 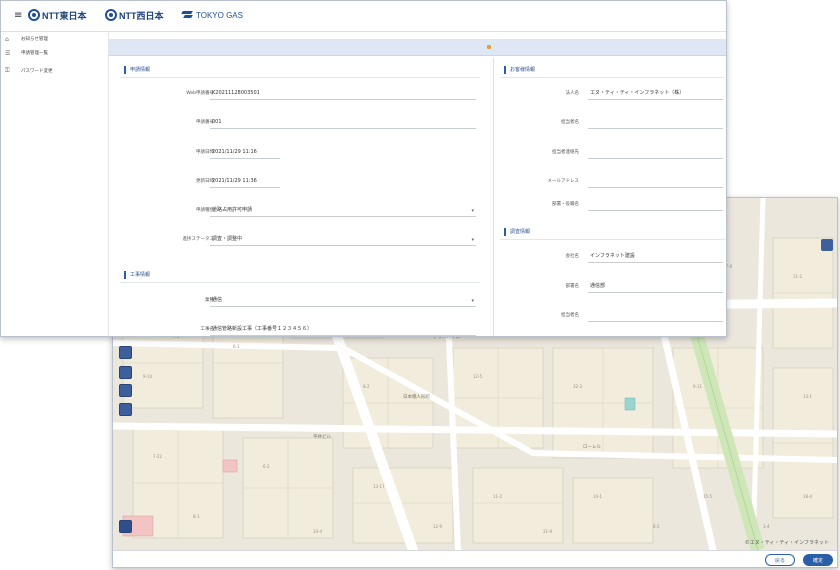 What do you see at coordinates (187, 15) in the screenshot?
I see `tokyo-gas-mark-icon` at bounding box center [187, 15].